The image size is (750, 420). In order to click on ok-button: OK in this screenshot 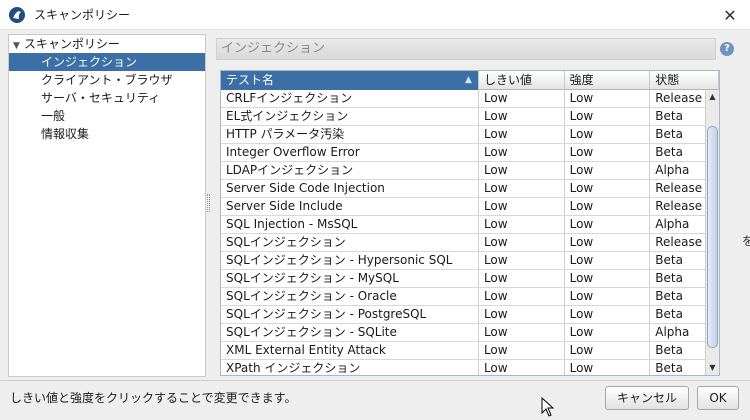, I will do `click(718, 398)`.